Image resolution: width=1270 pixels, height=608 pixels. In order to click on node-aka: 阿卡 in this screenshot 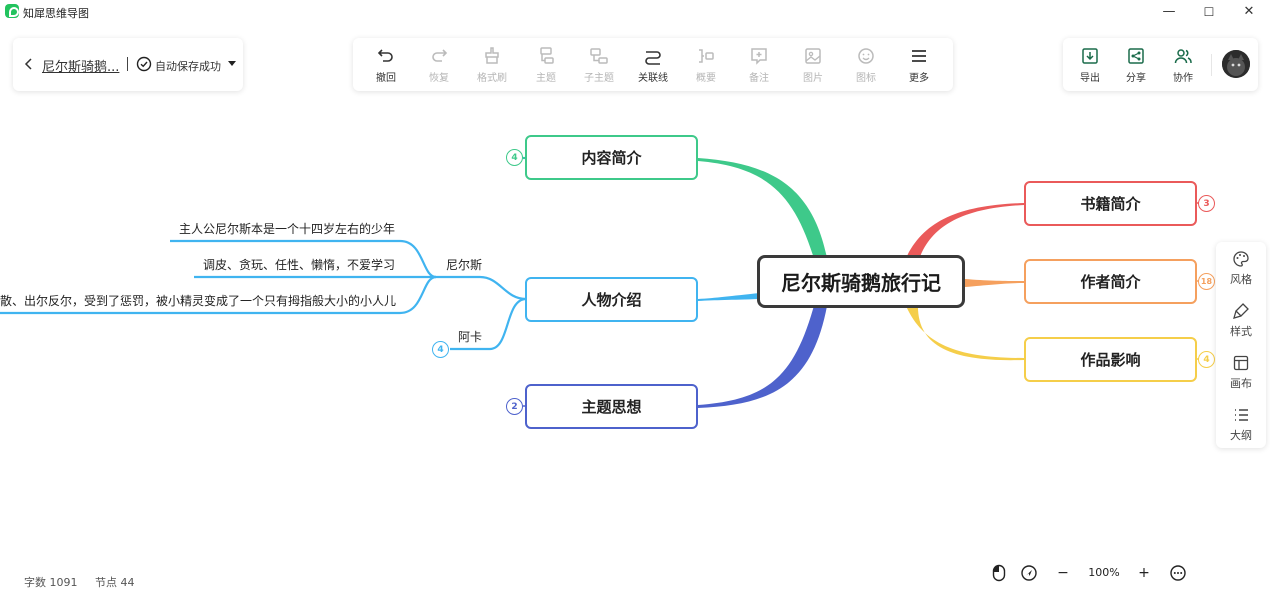, I will do `click(470, 336)`.